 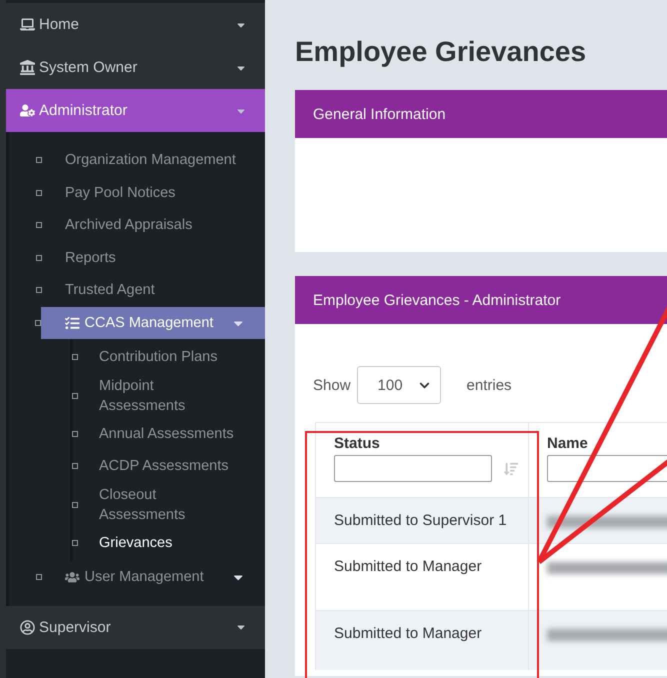 What do you see at coordinates (135, 67) in the screenshot?
I see `sidebar-menu-item: System Owner` at bounding box center [135, 67].